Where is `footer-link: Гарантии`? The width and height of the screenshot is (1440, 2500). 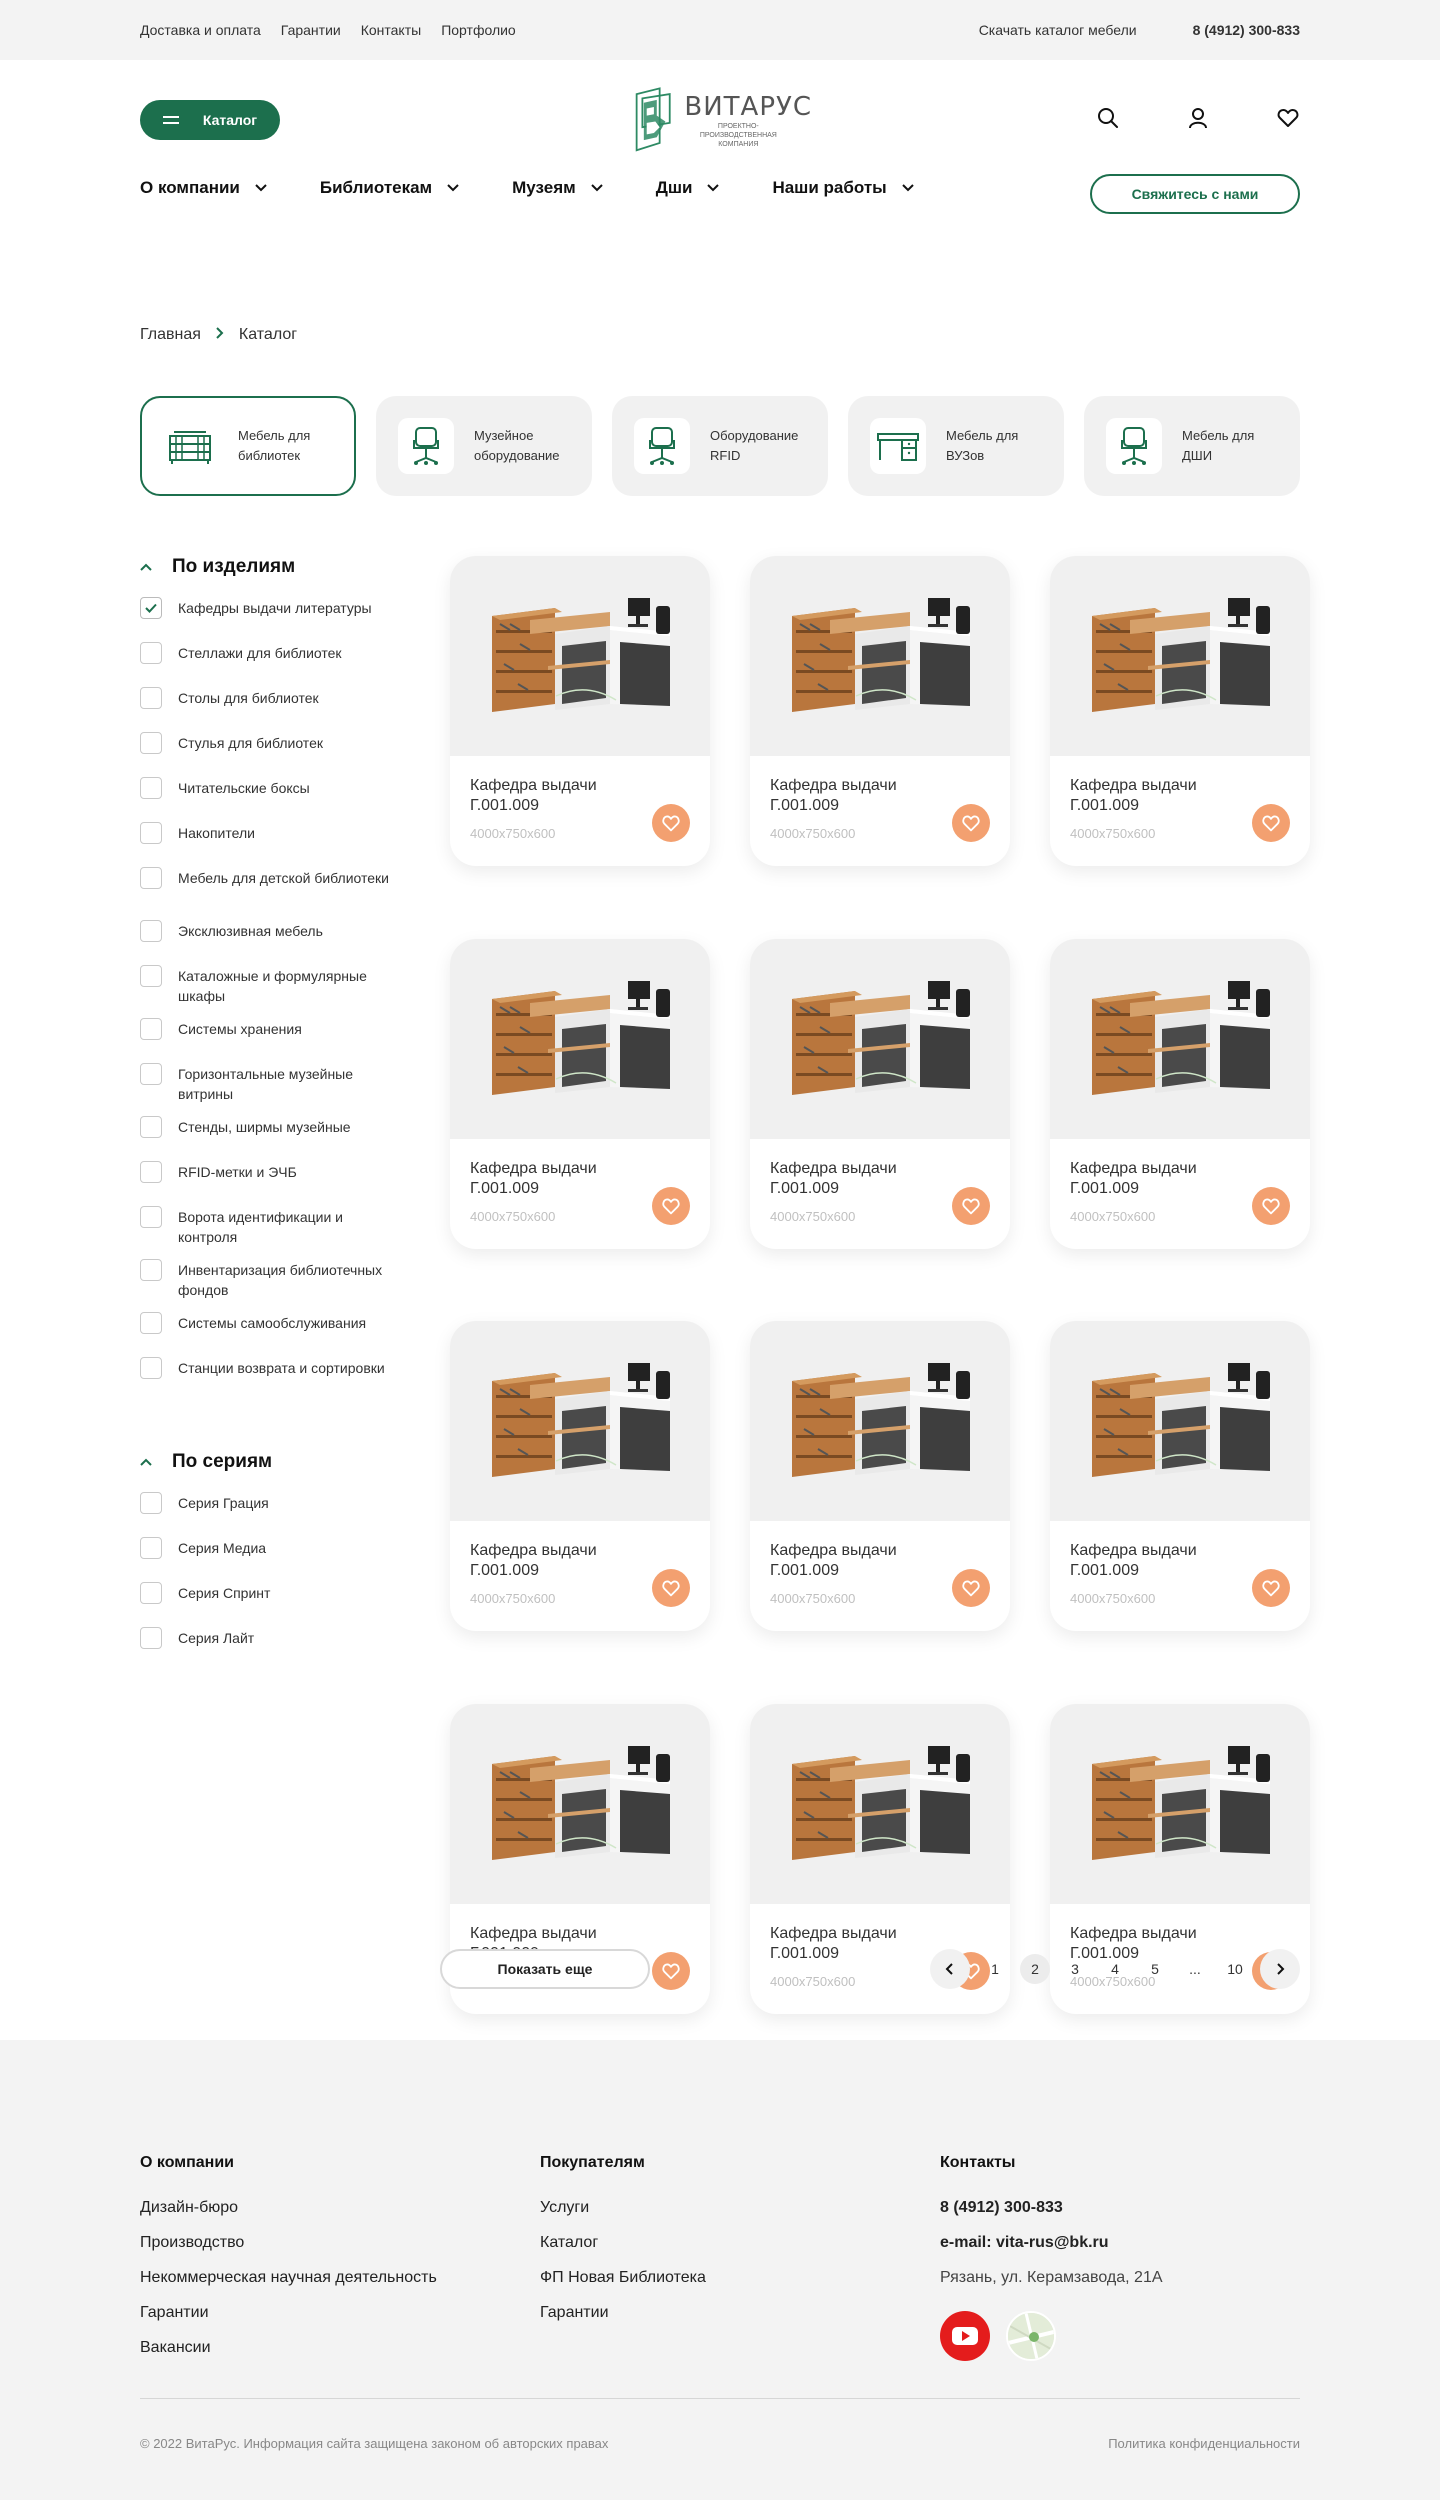
footer-link: Гарантии is located at coordinates (623, 2312).